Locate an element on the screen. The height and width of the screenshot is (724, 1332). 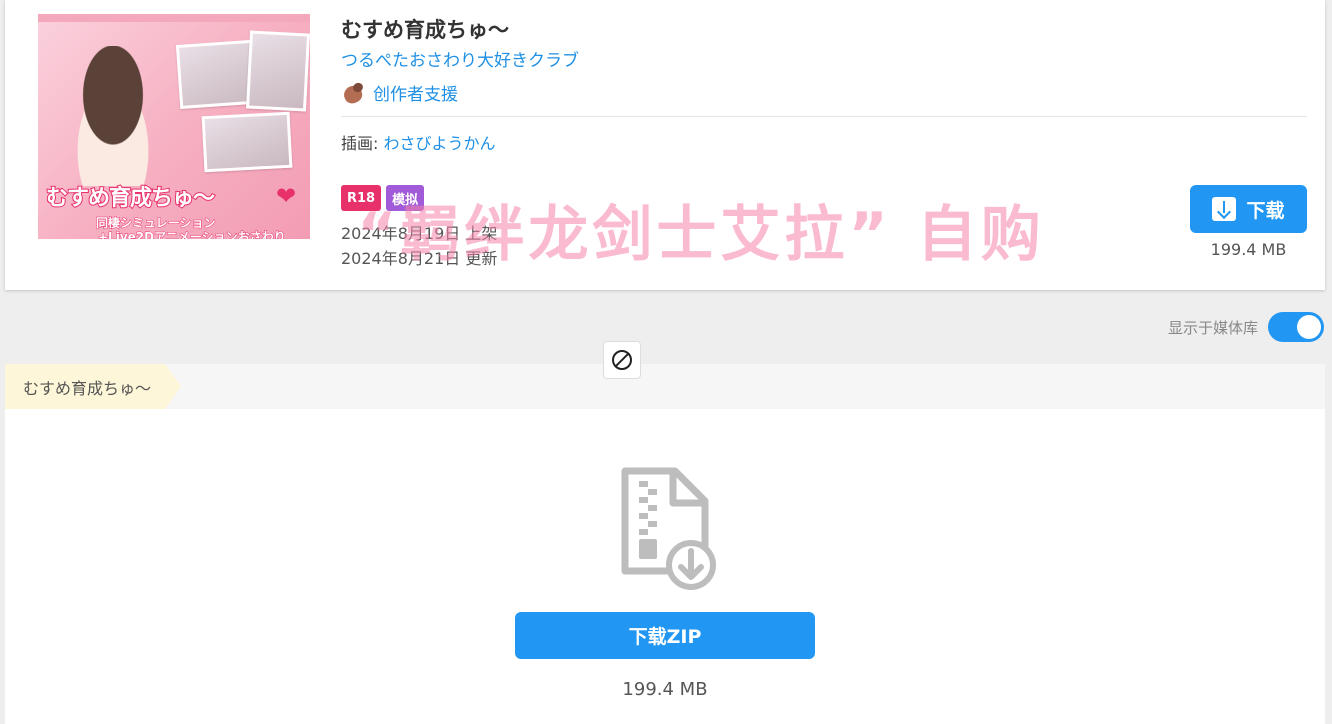
work-title: むすめ育成ちゅ〜 is located at coordinates (425, 30).